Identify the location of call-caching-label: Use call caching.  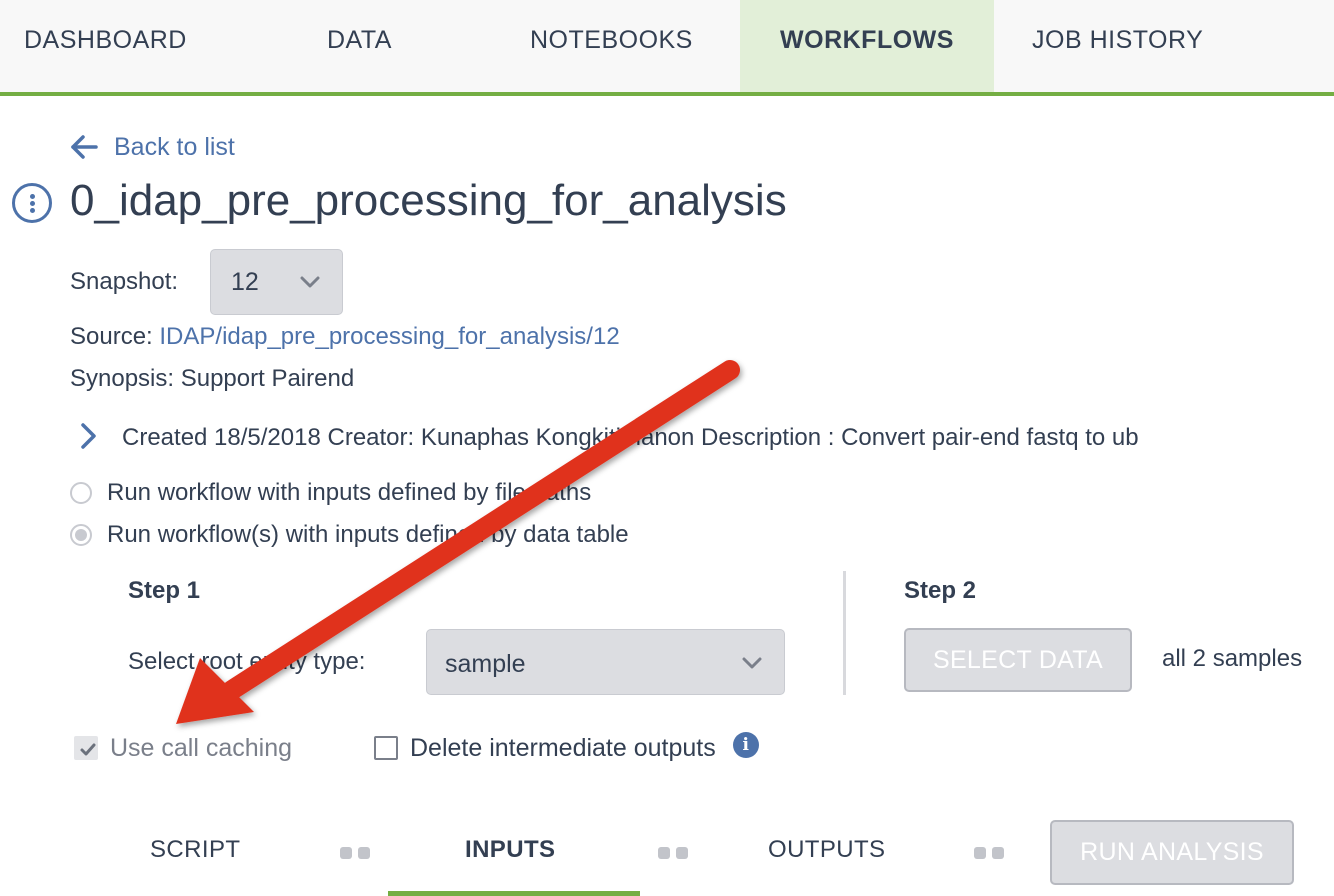
(201, 747).